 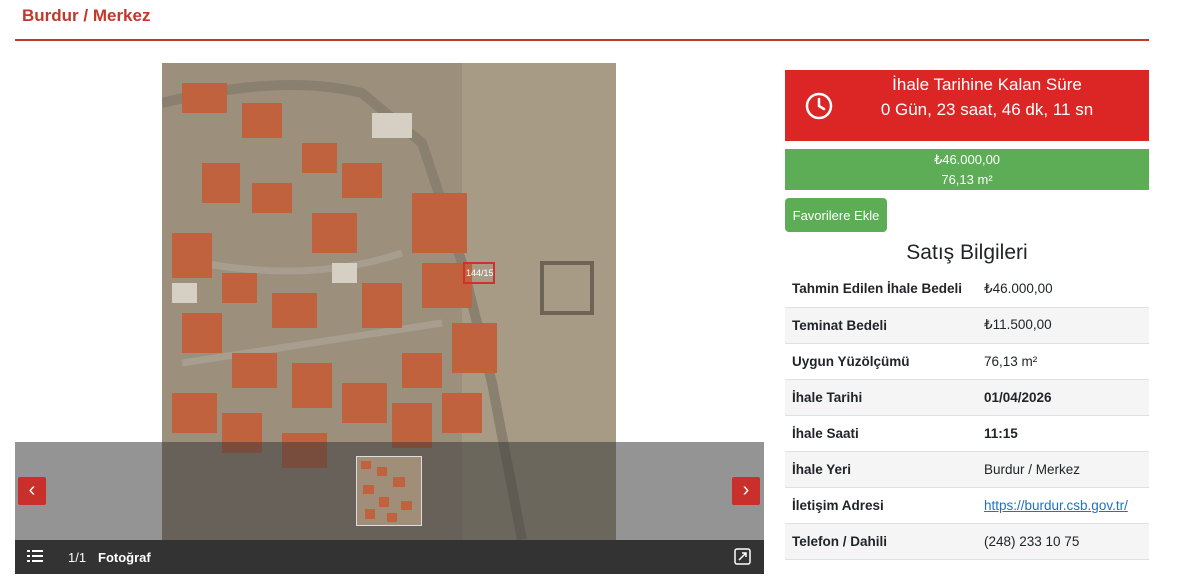 I want to click on table-row: Uygun Yüzölçümü 76,13 m², so click(x=967, y=361).